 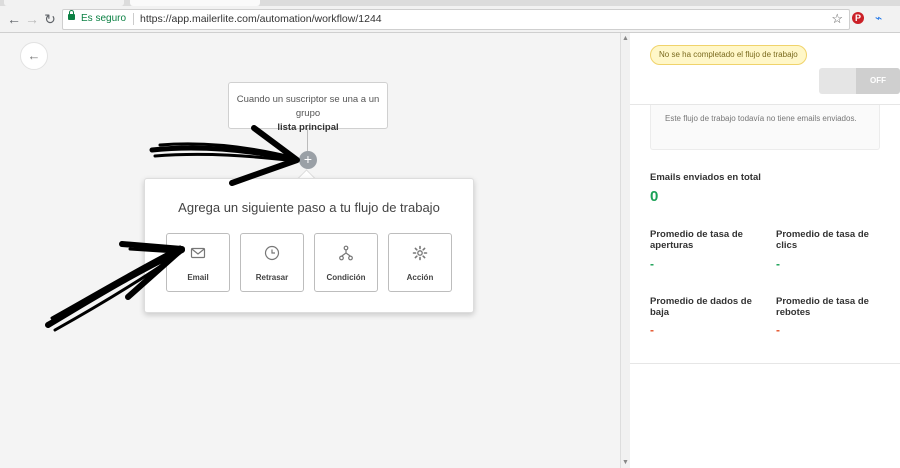 What do you see at coordinates (307, 140) in the screenshot?
I see `connector-line` at bounding box center [307, 140].